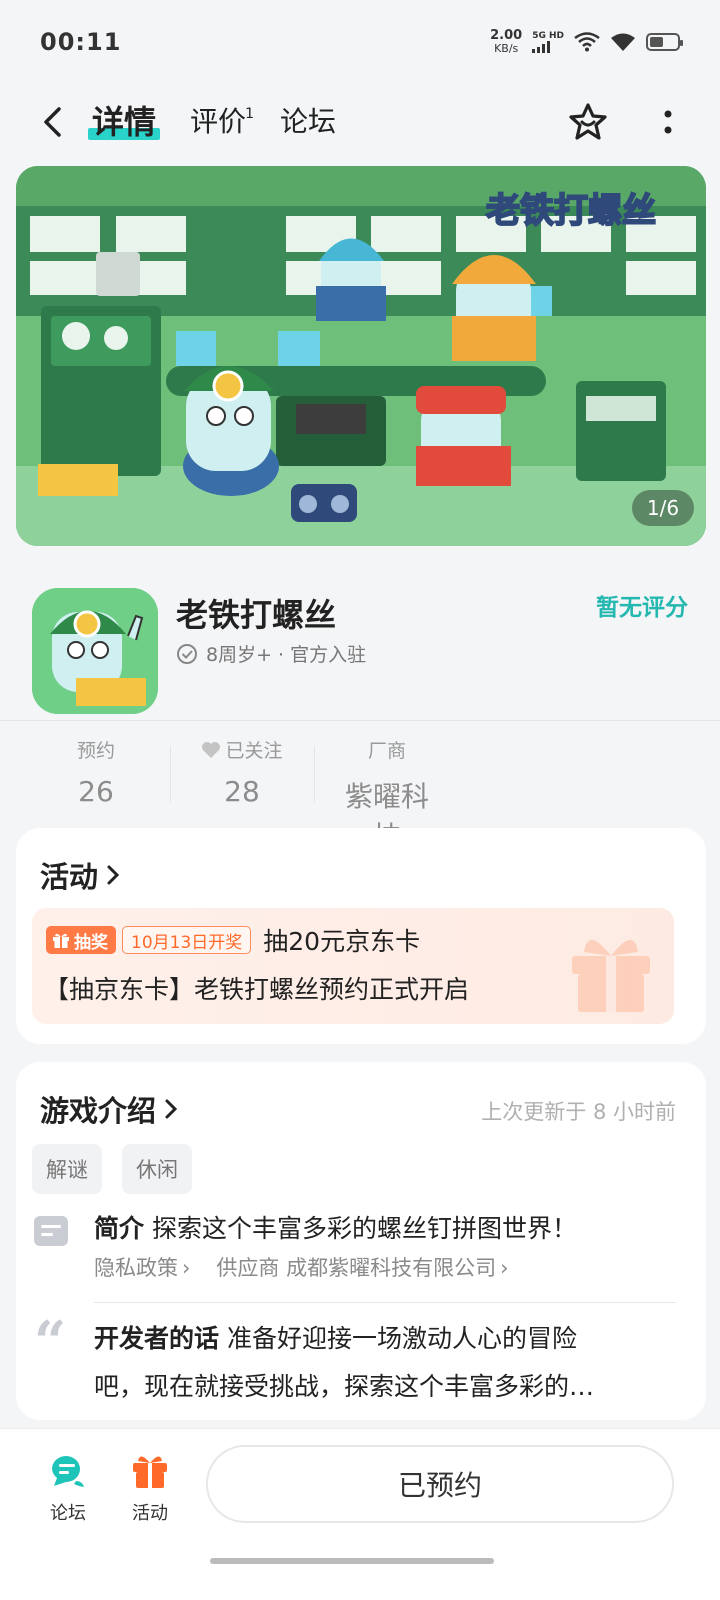 The width and height of the screenshot is (720, 1600). I want to click on star-icon, so click(588, 121).